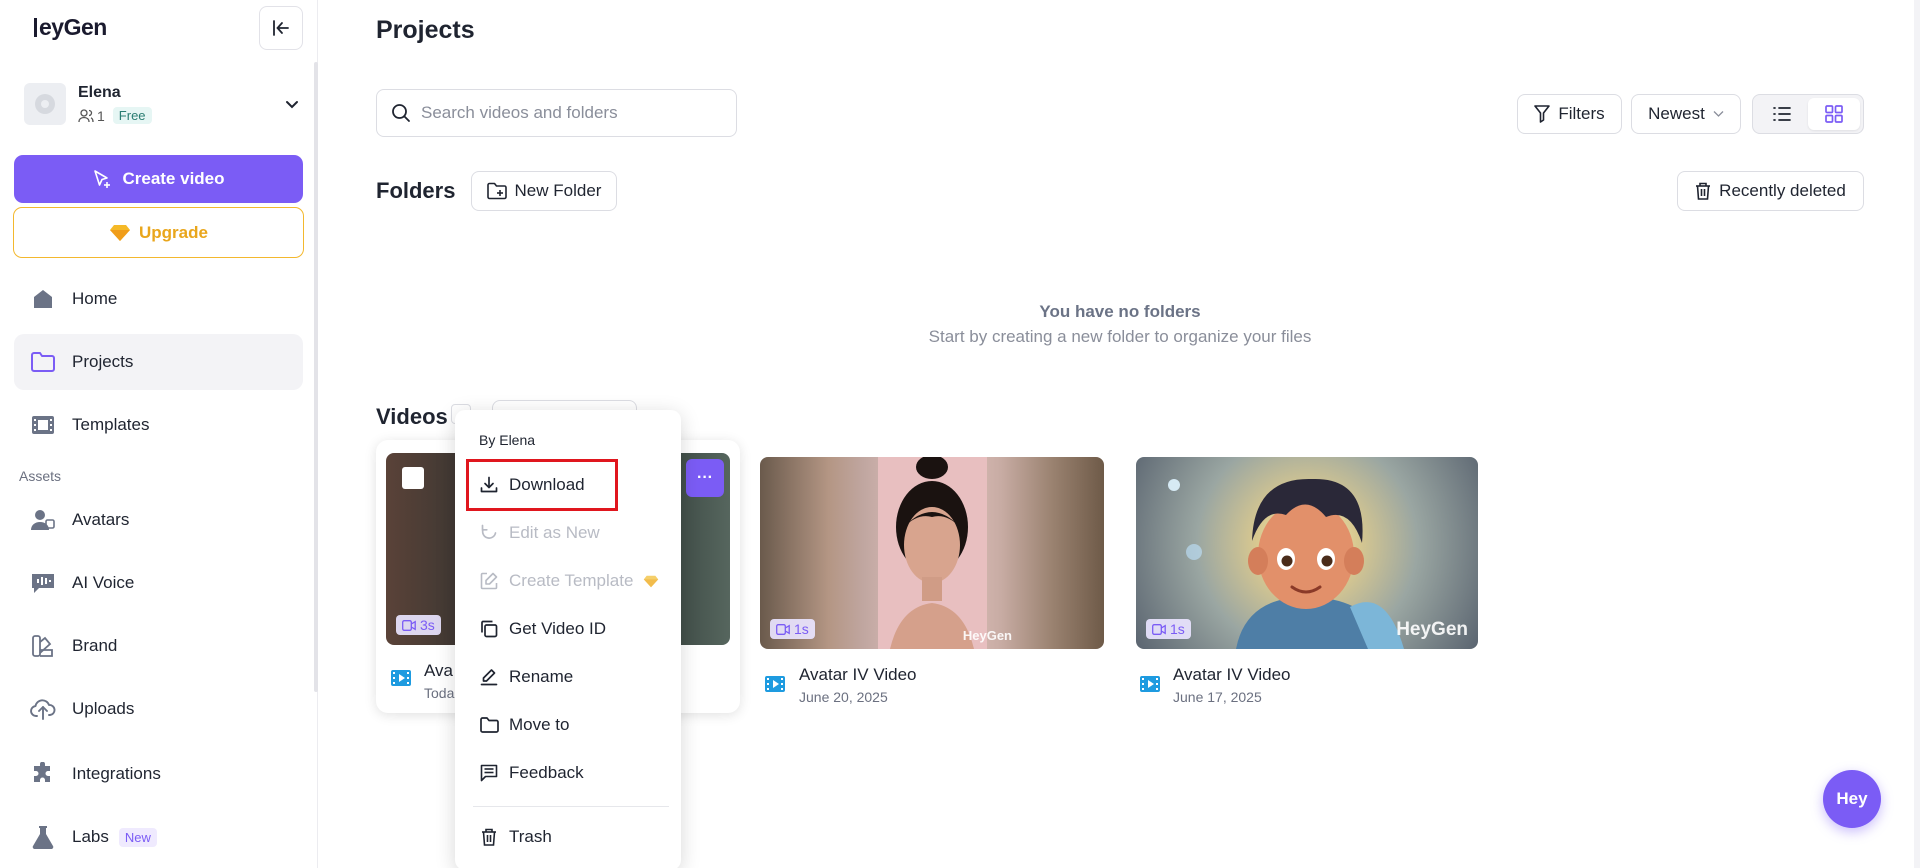 The width and height of the screenshot is (1920, 868). Describe the element at coordinates (571, 581) in the screenshot. I see `menu-item-create-template: Create Template` at that location.